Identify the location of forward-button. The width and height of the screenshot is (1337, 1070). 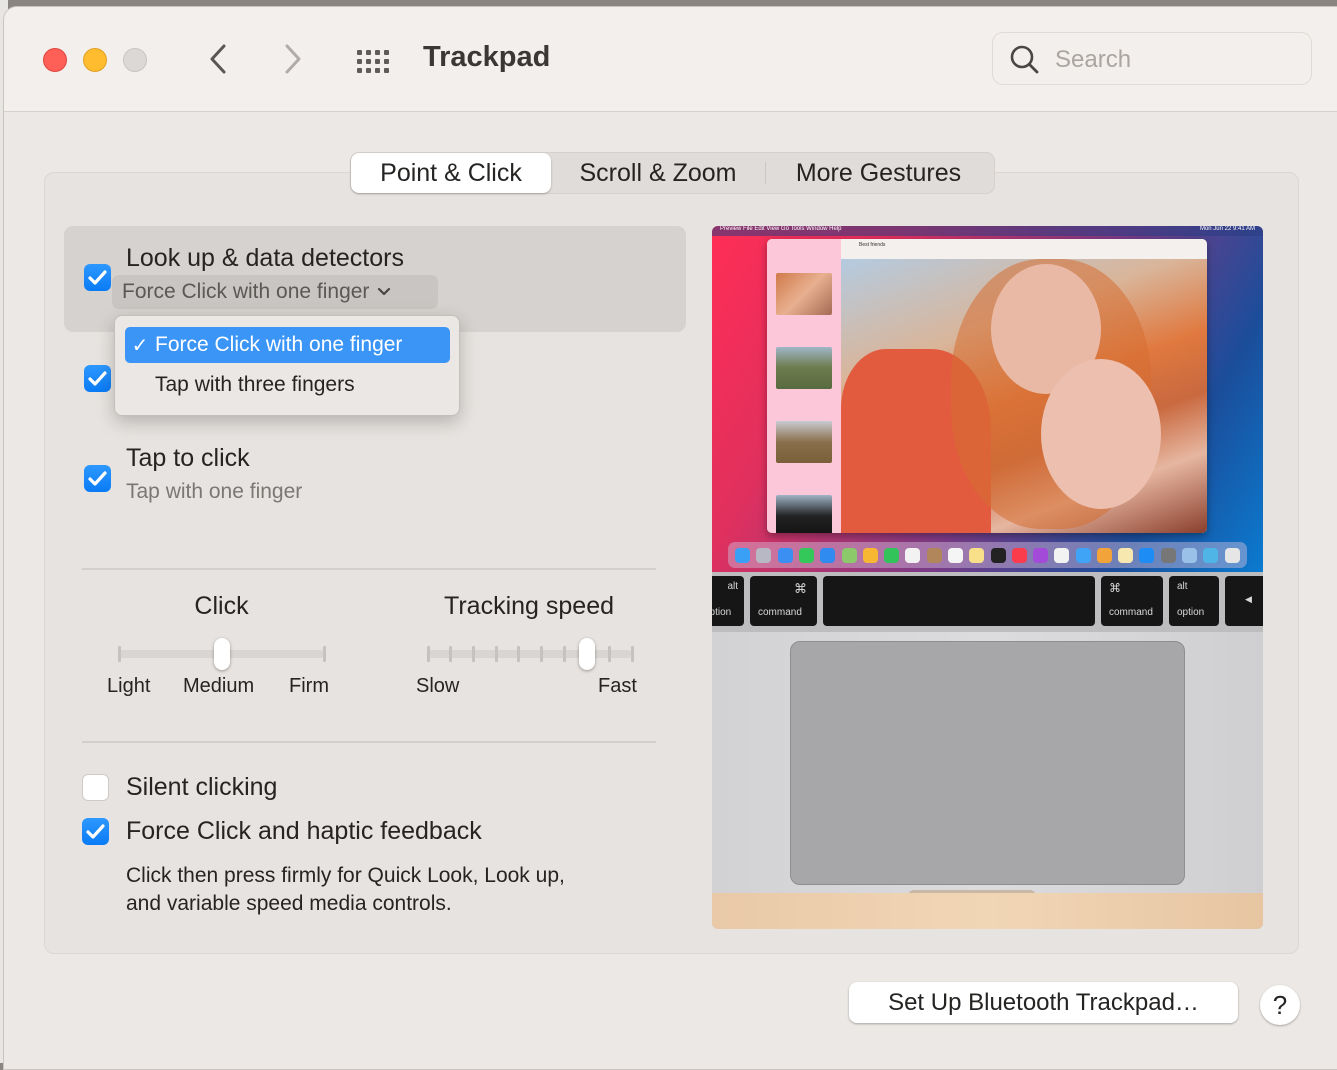
(292, 59).